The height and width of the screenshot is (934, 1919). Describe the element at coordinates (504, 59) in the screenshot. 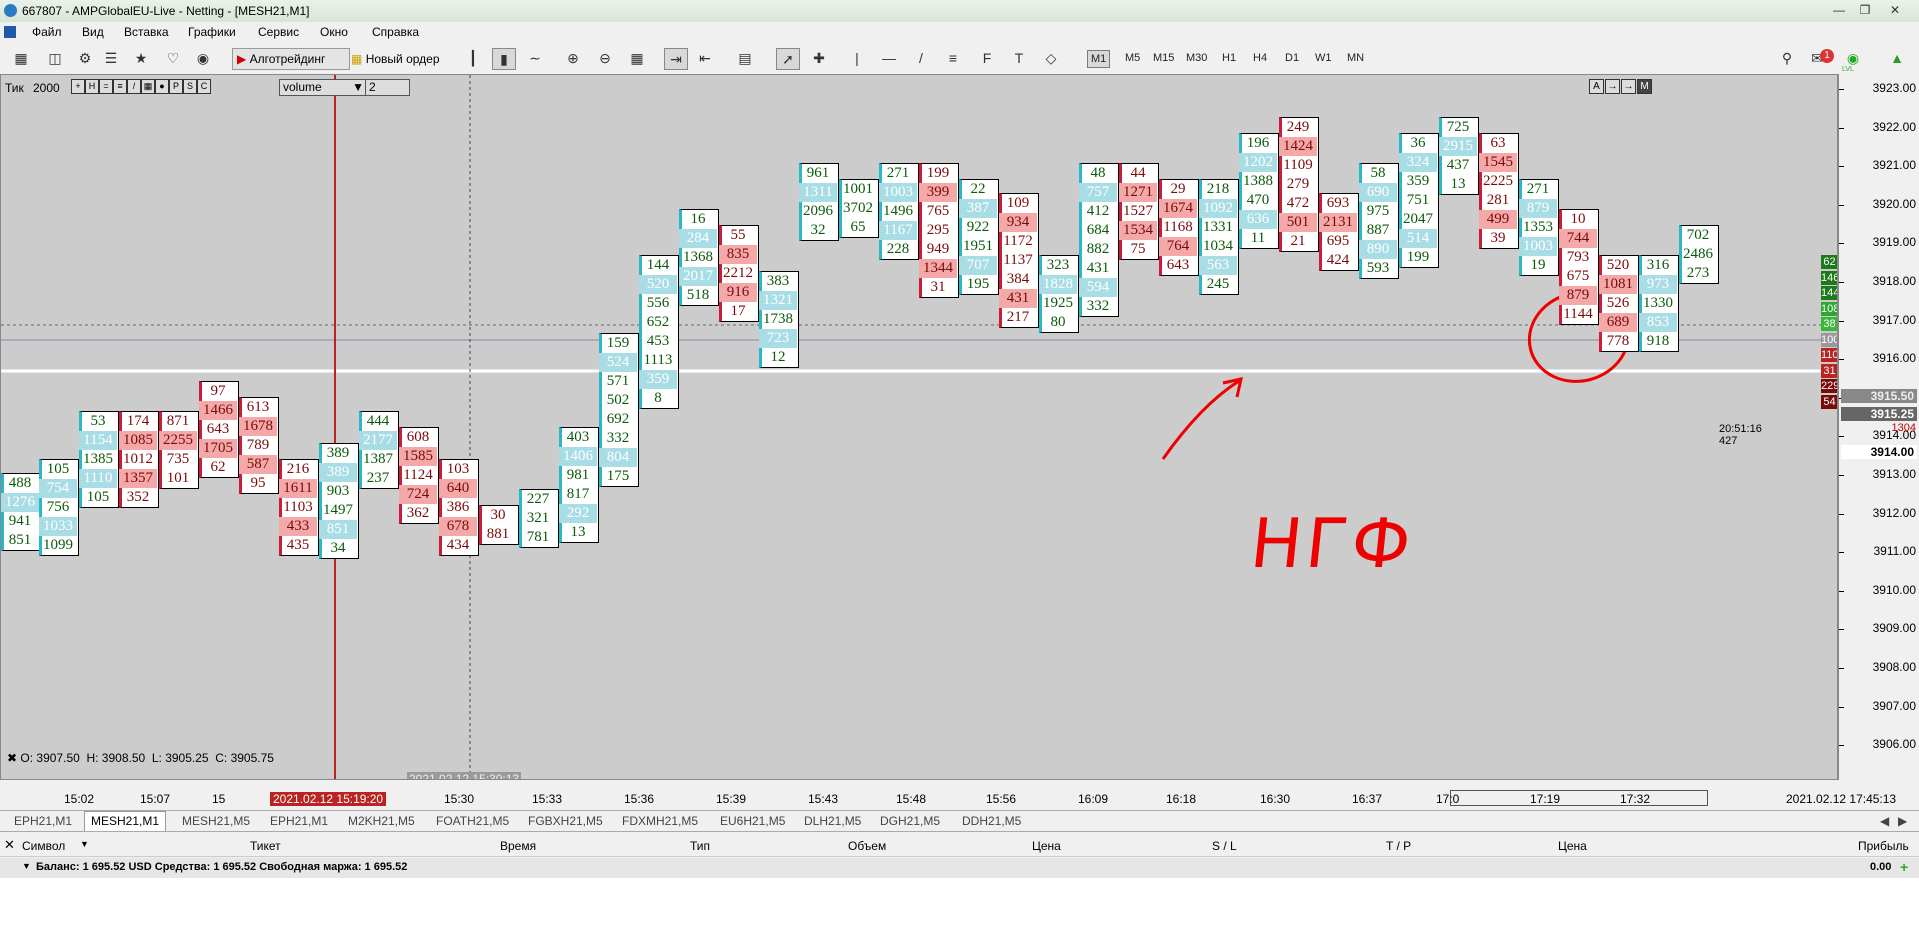

I see `candlestick-icon: ▮` at that location.